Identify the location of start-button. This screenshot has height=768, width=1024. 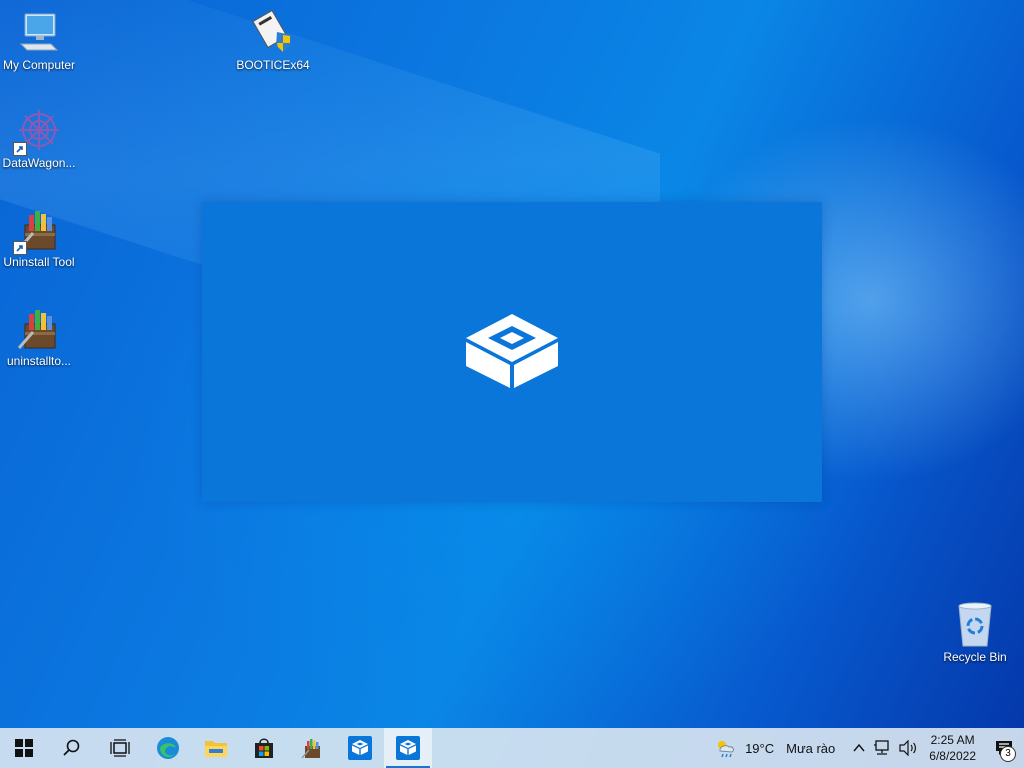
(24, 748).